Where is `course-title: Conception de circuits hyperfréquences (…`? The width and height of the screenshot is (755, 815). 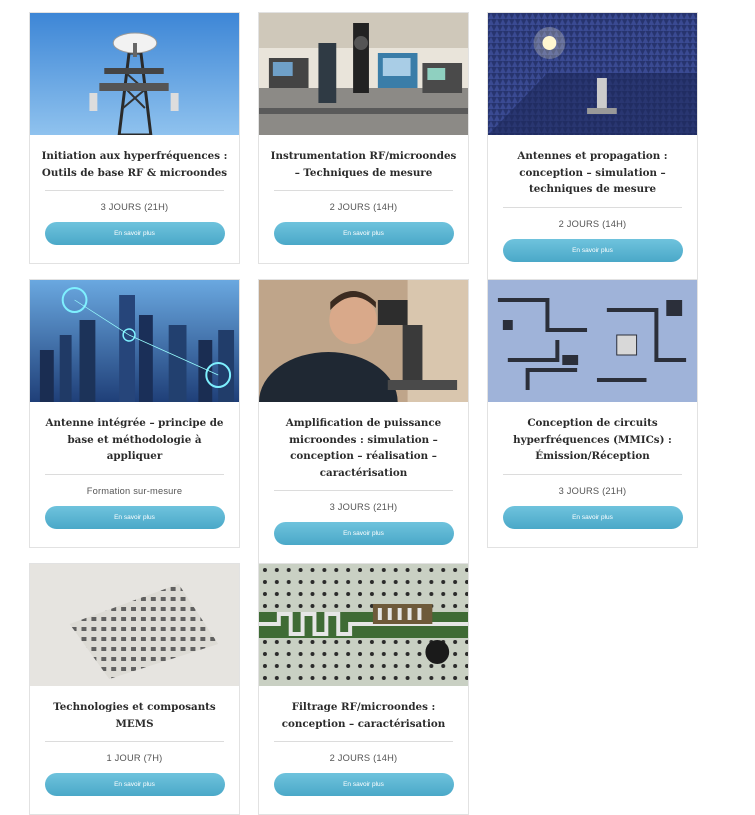 course-title: Conception de circuits hyperfréquences (… is located at coordinates (592, 439).